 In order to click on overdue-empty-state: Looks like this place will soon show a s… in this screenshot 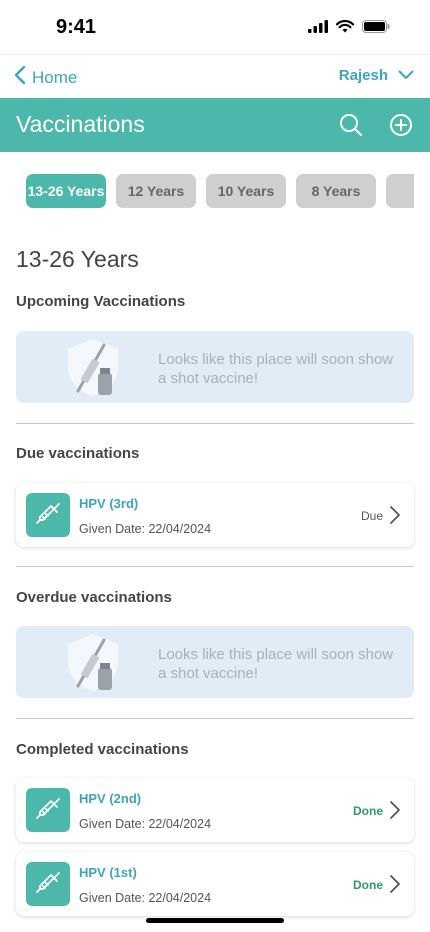, I will do `click(215, 662)`.